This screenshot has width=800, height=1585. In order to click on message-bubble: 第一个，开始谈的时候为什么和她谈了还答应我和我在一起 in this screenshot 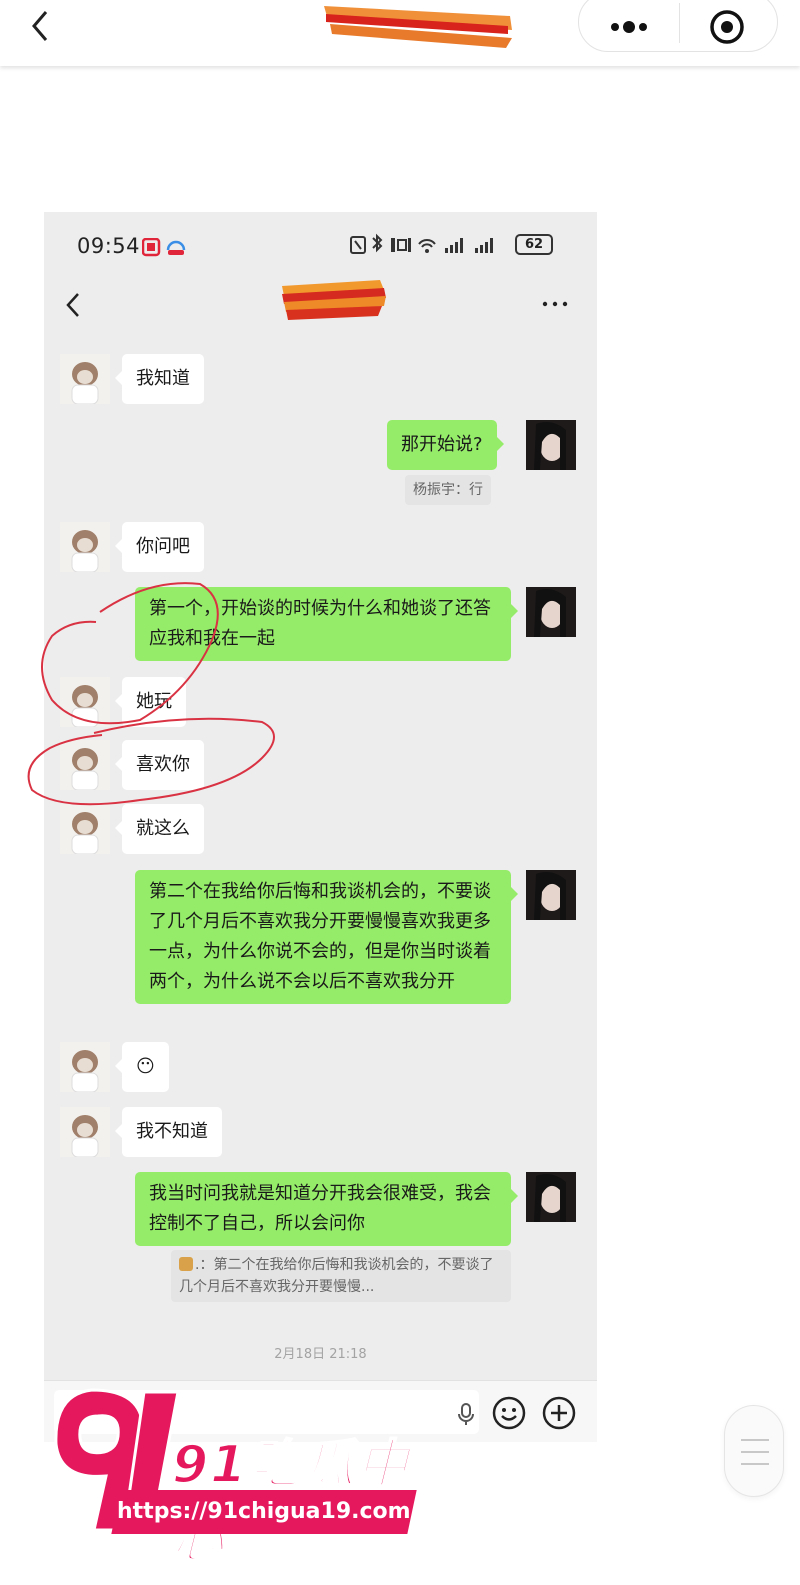, I will do `click(326, 624)`.